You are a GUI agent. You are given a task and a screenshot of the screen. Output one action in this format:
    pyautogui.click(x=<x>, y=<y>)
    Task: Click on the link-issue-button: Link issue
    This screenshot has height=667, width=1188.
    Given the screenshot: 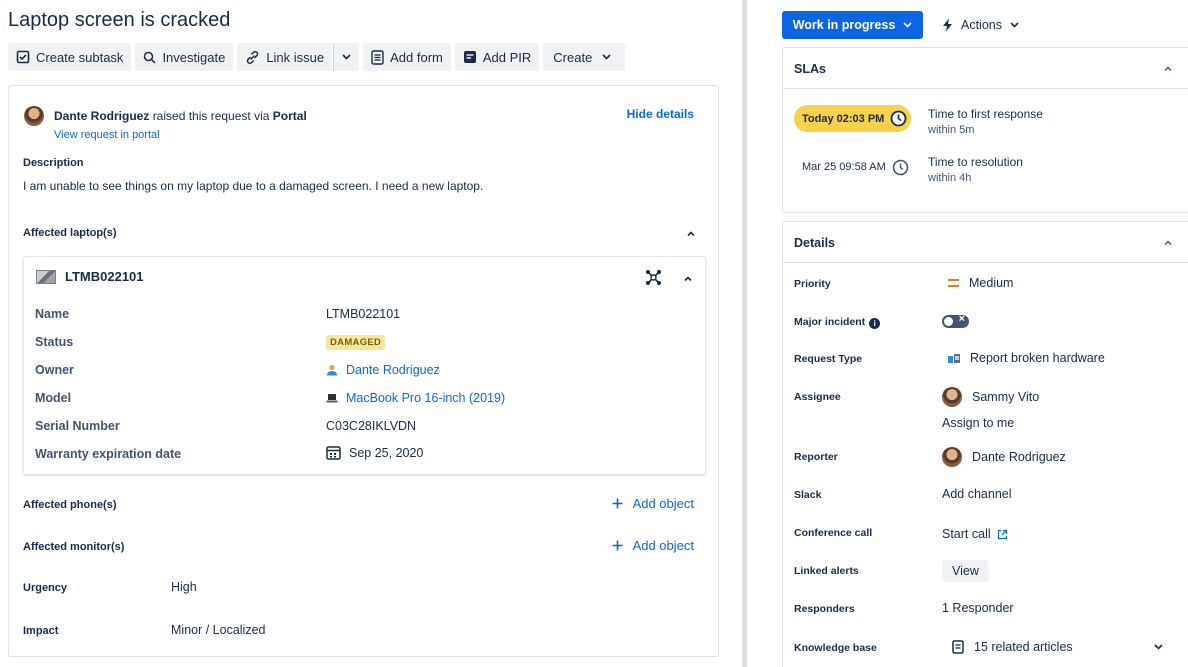 What is the action you would take?
    pyautogui.click(x=285, y=57)
    